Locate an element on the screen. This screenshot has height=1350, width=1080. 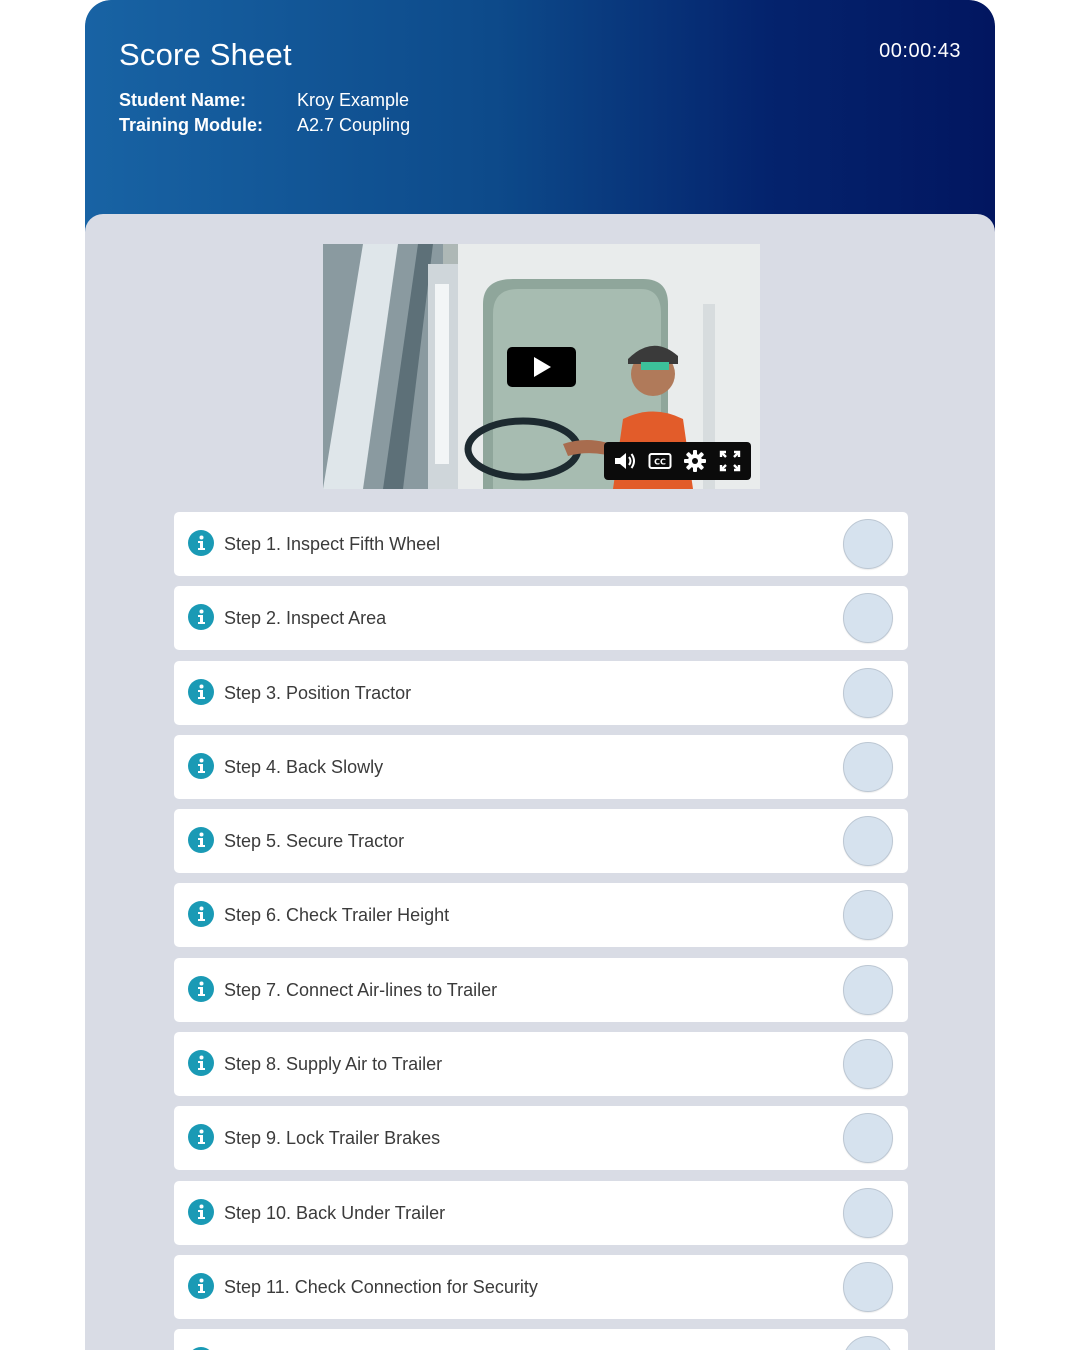
page-title: Score Sheet is located at coordinates (205, 54).